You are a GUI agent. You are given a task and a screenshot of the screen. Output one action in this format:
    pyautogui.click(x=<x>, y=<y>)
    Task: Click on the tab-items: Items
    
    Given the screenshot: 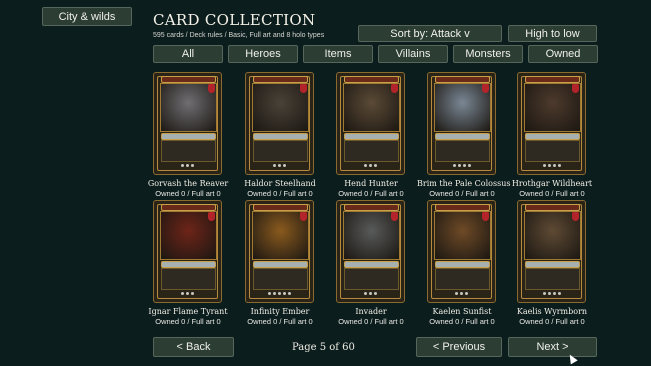 What is the action you would take?
    pyautogui.click(x=338, y=54)
    